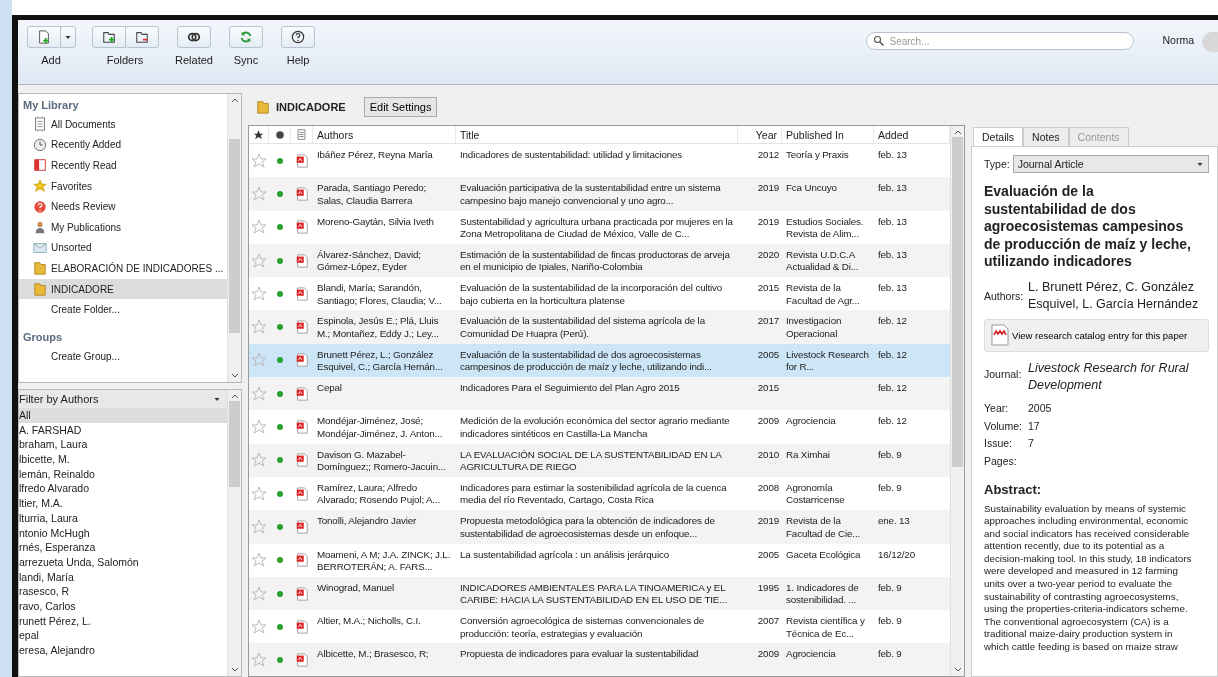 Image resolution: width=1218 pixels, height=677 pixels. Describe the element at coordinates (123, 621) in the screenshot. I see `author-filter-item: runett Pérez, L.` at that location.